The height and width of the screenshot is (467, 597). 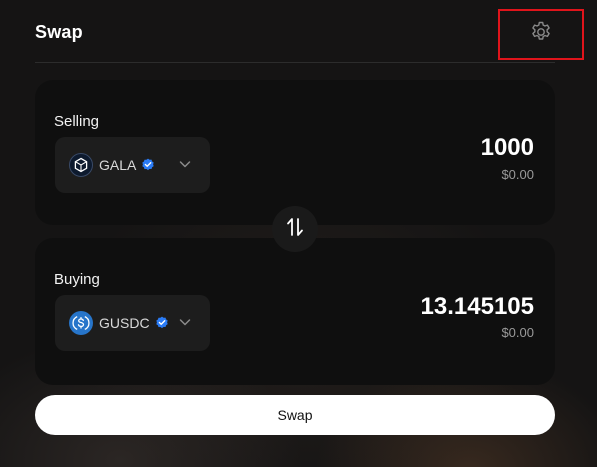 I want to click on gear-icon, so click(x=541, y=34).